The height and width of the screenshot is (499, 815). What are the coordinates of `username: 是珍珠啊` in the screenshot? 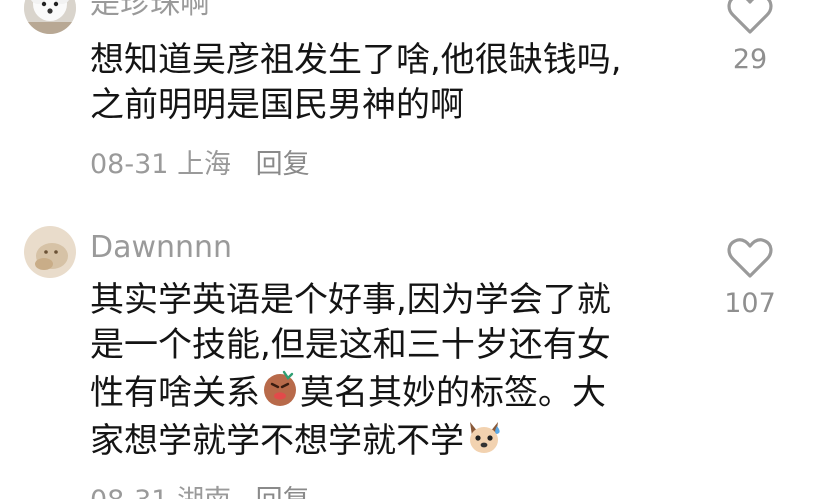 It's located at (150, 11).